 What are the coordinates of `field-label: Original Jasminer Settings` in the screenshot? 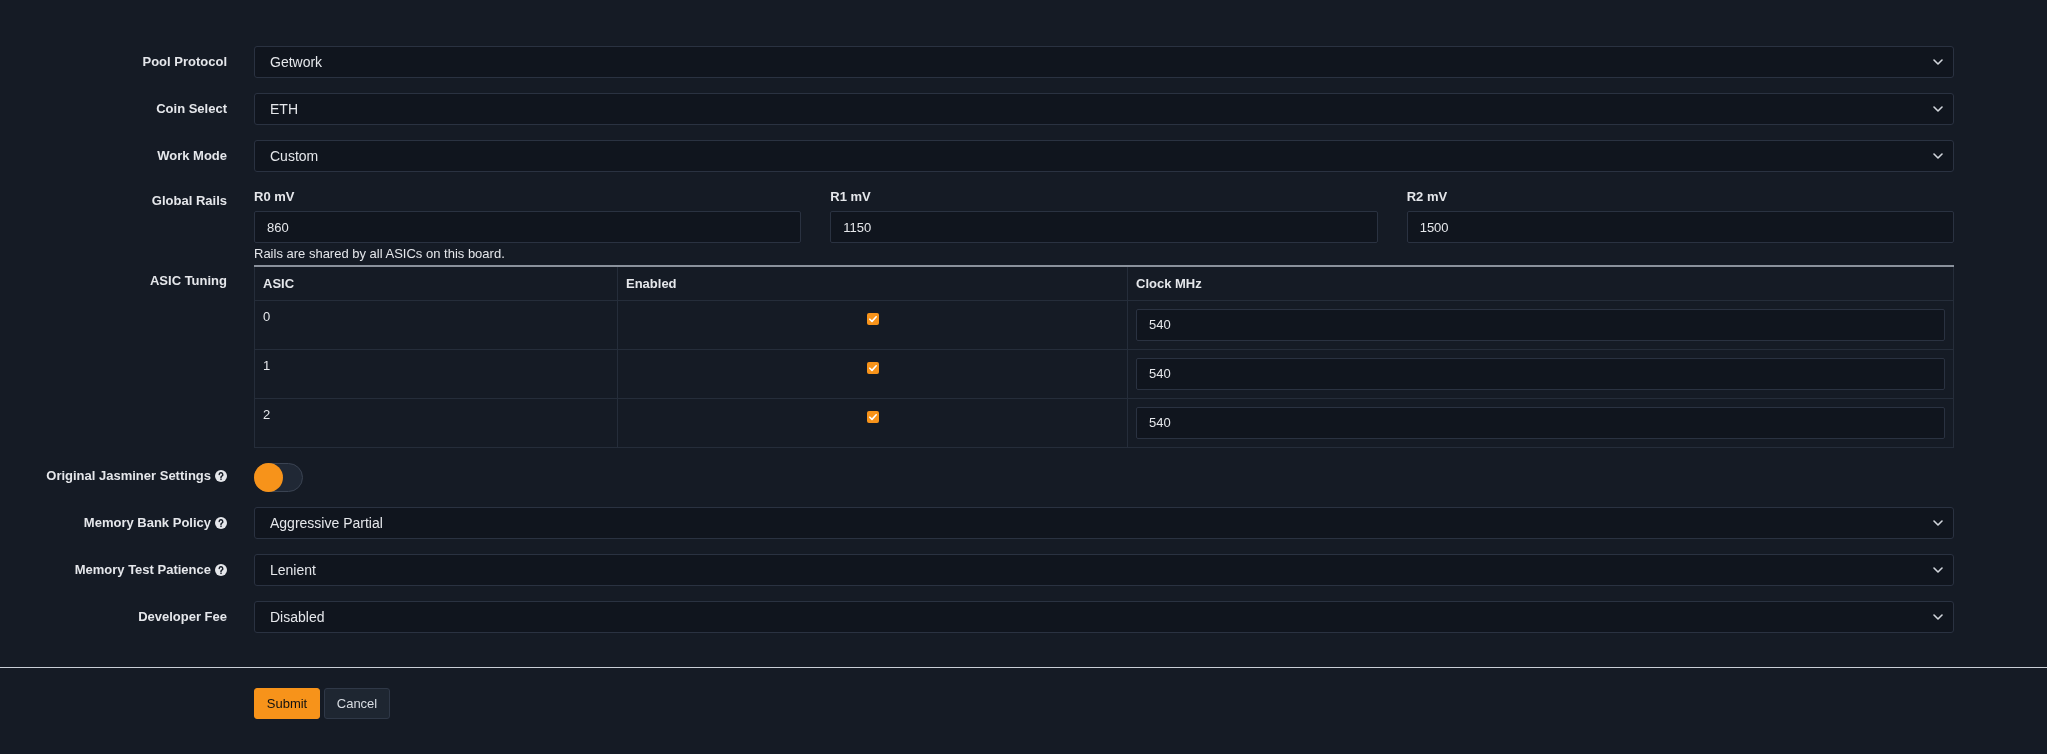 It's located at (128, 475).